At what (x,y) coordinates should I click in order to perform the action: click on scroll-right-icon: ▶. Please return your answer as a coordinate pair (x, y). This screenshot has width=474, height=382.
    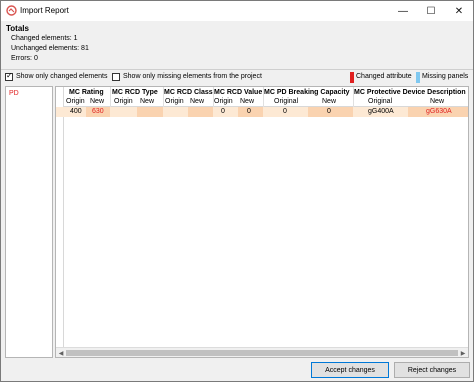
    Looking at the image, I should click on (463, 352).